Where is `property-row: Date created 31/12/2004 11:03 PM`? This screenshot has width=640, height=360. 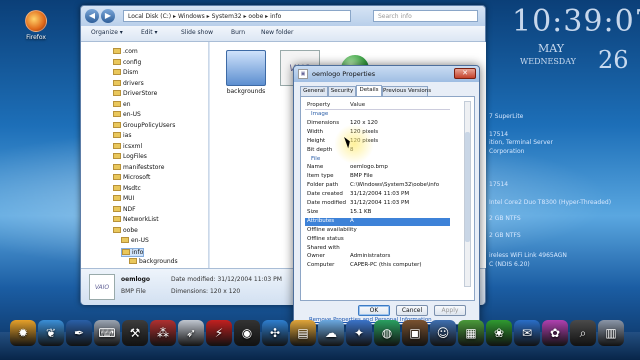
property-row: Date created 31/12/2004 11:03 PM is located at coordinates (377, 195).